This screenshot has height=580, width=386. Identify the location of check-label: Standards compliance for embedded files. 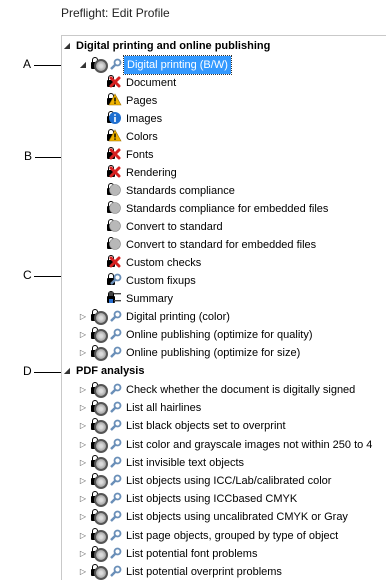
(227, 209).